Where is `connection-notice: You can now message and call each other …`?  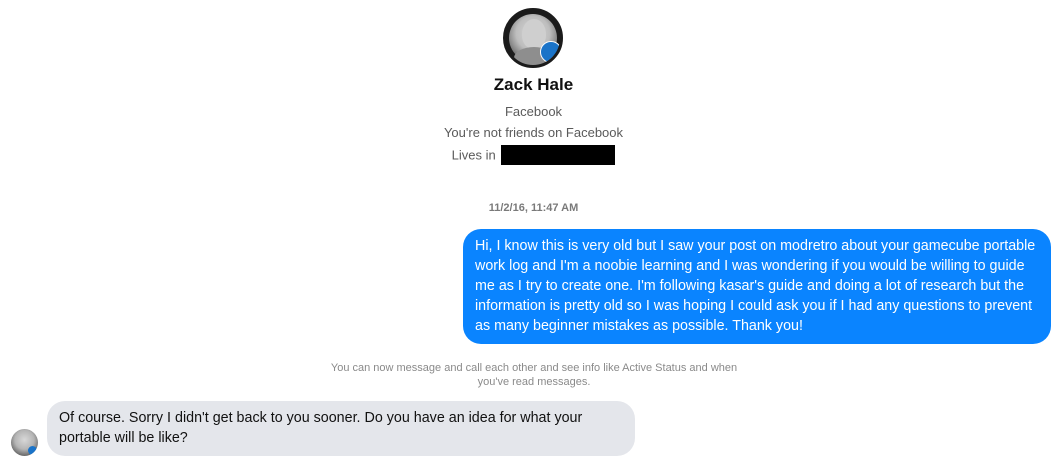 connection-notice: You can now message and call each other … is located at coordinates (534, 375).